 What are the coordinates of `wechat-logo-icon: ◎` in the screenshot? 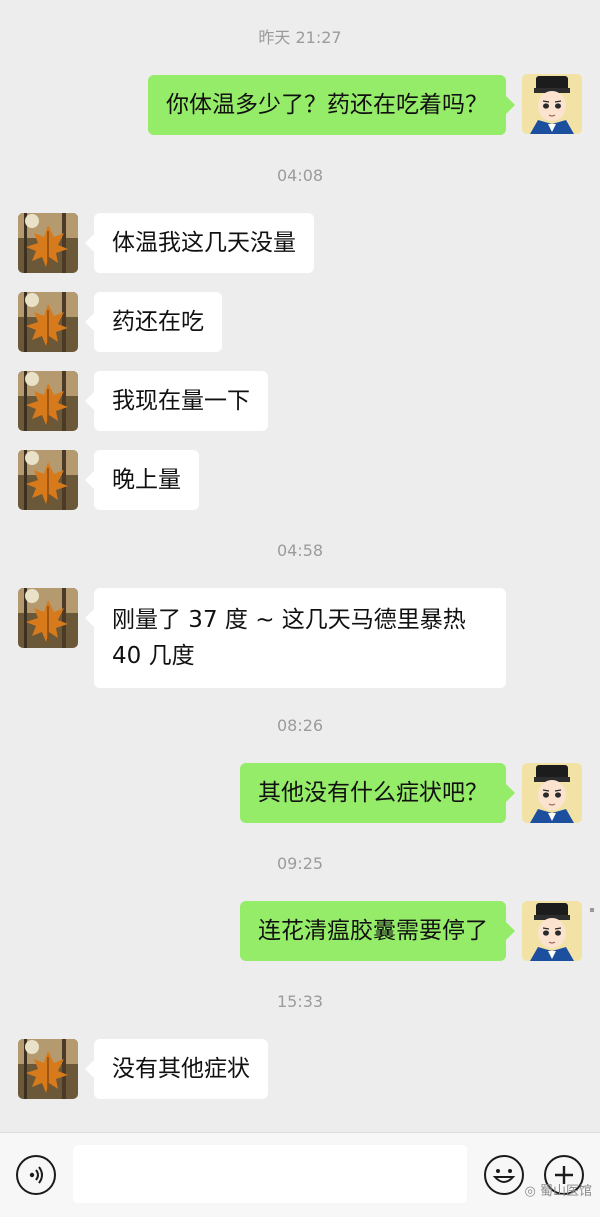 It's located at (532, 1191).